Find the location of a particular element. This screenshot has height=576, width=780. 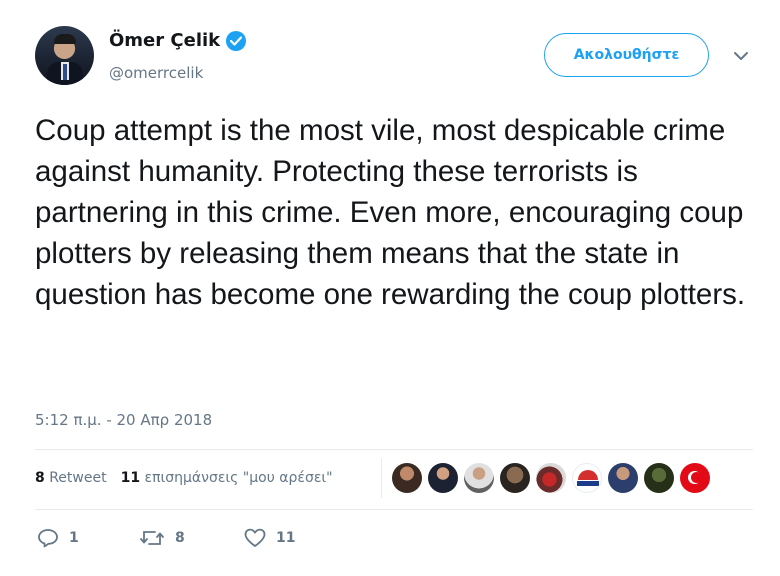

heart-icon is located at coordinates (255, 537).